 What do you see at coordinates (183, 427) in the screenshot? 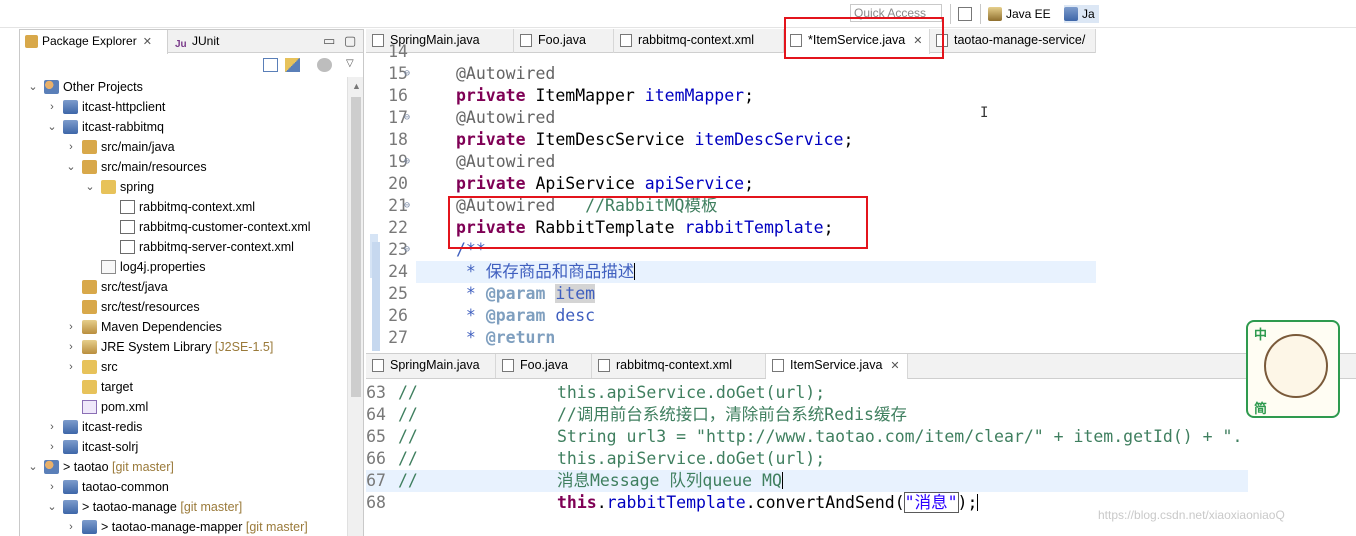
I see `tree-item: › itcast-redis` at bounding box center [183, 427].